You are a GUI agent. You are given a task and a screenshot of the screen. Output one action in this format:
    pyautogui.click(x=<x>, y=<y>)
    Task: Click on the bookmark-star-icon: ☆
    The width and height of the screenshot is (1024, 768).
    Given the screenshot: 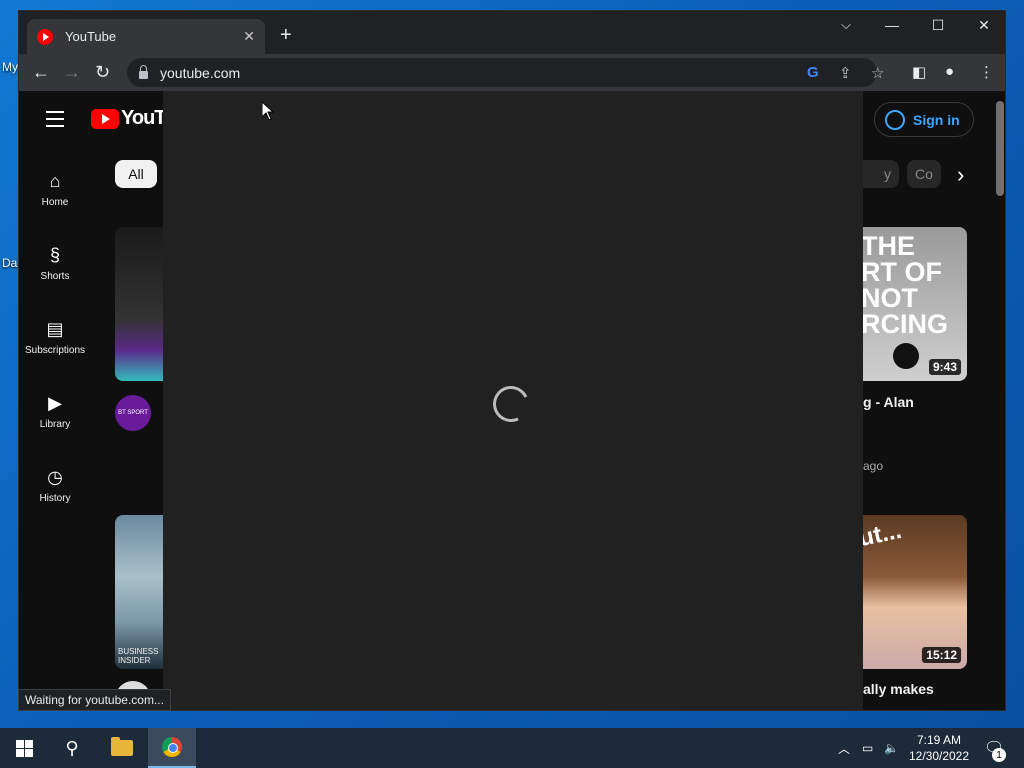 What is the action you would take?
    pyautogui.click(x=877, y=73)
    